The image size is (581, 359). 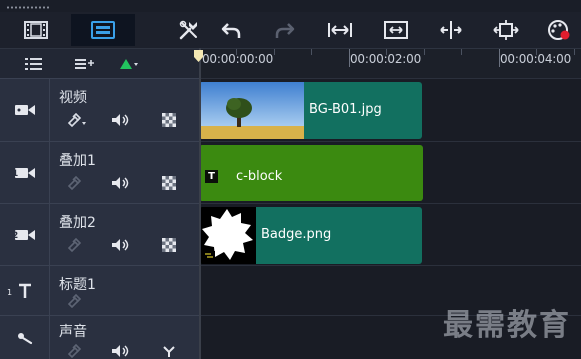 I want to click on track-manager-icon, so click(x=506, y=30).